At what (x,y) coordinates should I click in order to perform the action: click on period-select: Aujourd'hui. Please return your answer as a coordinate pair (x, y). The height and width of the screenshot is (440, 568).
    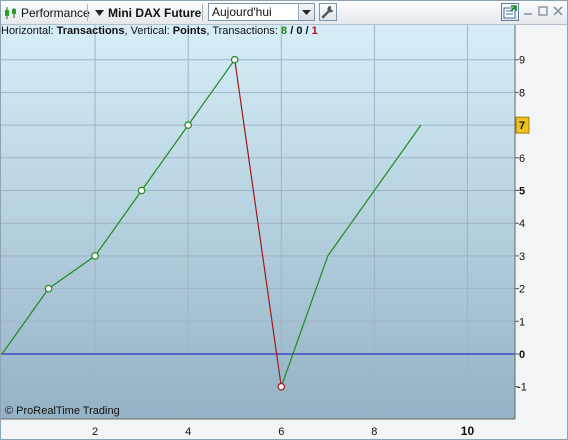
    Looking at the image, I should click on (261, 12).